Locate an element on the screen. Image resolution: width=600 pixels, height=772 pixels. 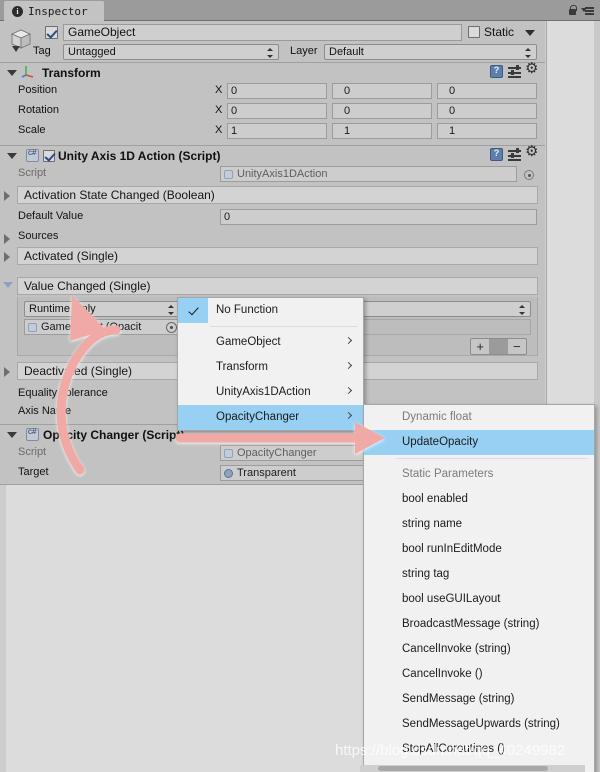
menu-item-label: UnityAxis1DAction is located at coordinates (263, 392).